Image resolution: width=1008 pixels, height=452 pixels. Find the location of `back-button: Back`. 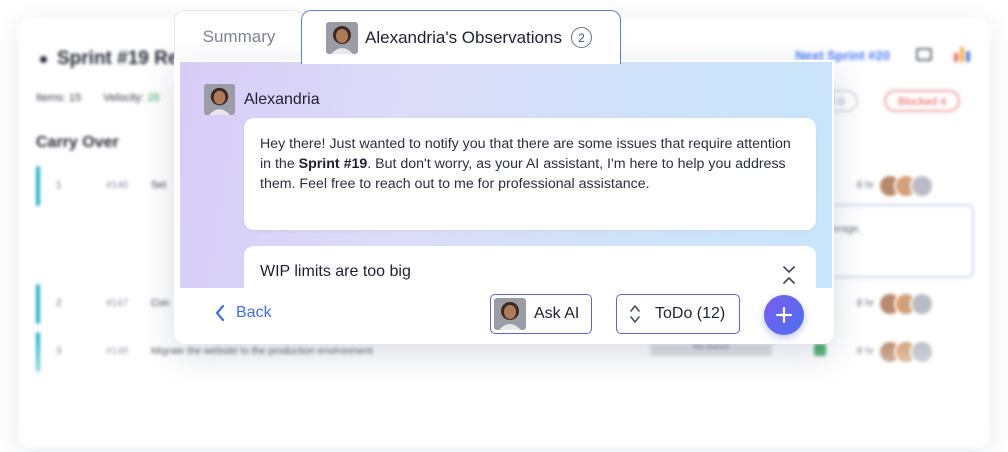

back-button: Back is located at coordinates (243, 313).